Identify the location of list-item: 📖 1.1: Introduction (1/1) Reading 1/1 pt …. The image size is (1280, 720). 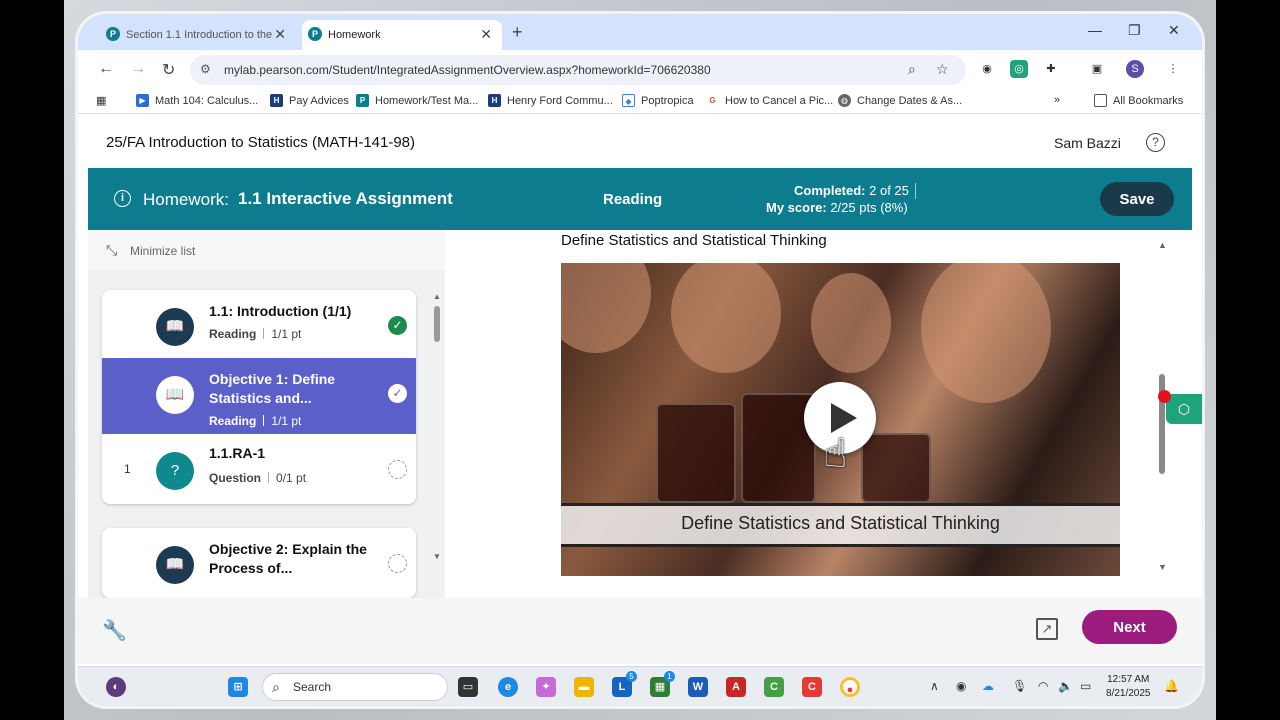
(259, 328).